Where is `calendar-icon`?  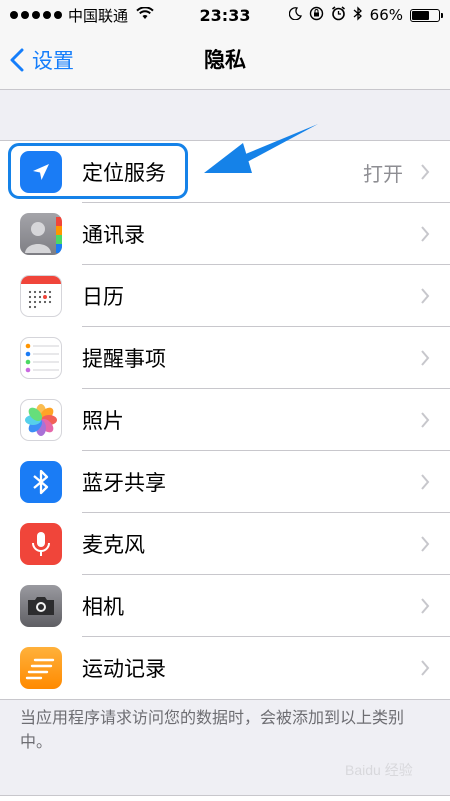 calendar-icon is located at coordinates (41, 296).